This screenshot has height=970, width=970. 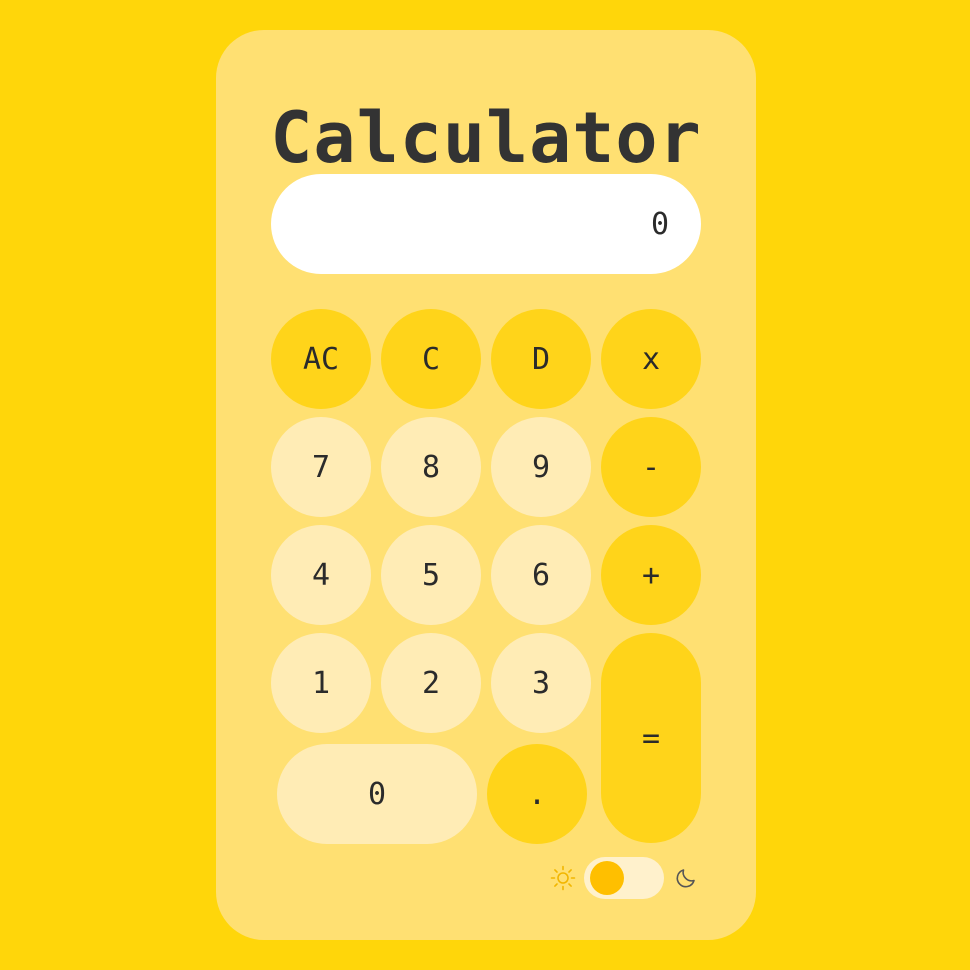 I want to click on theme-toggle-row, so click(x=624, y=878).